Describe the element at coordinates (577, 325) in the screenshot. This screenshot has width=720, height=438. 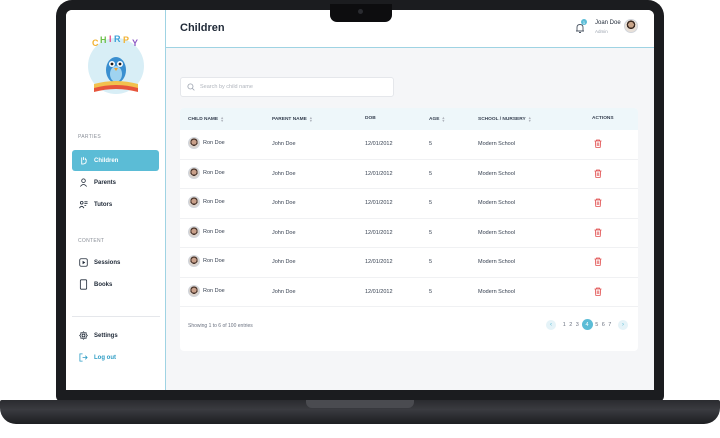
I see `page-button-3: 3` at that location.